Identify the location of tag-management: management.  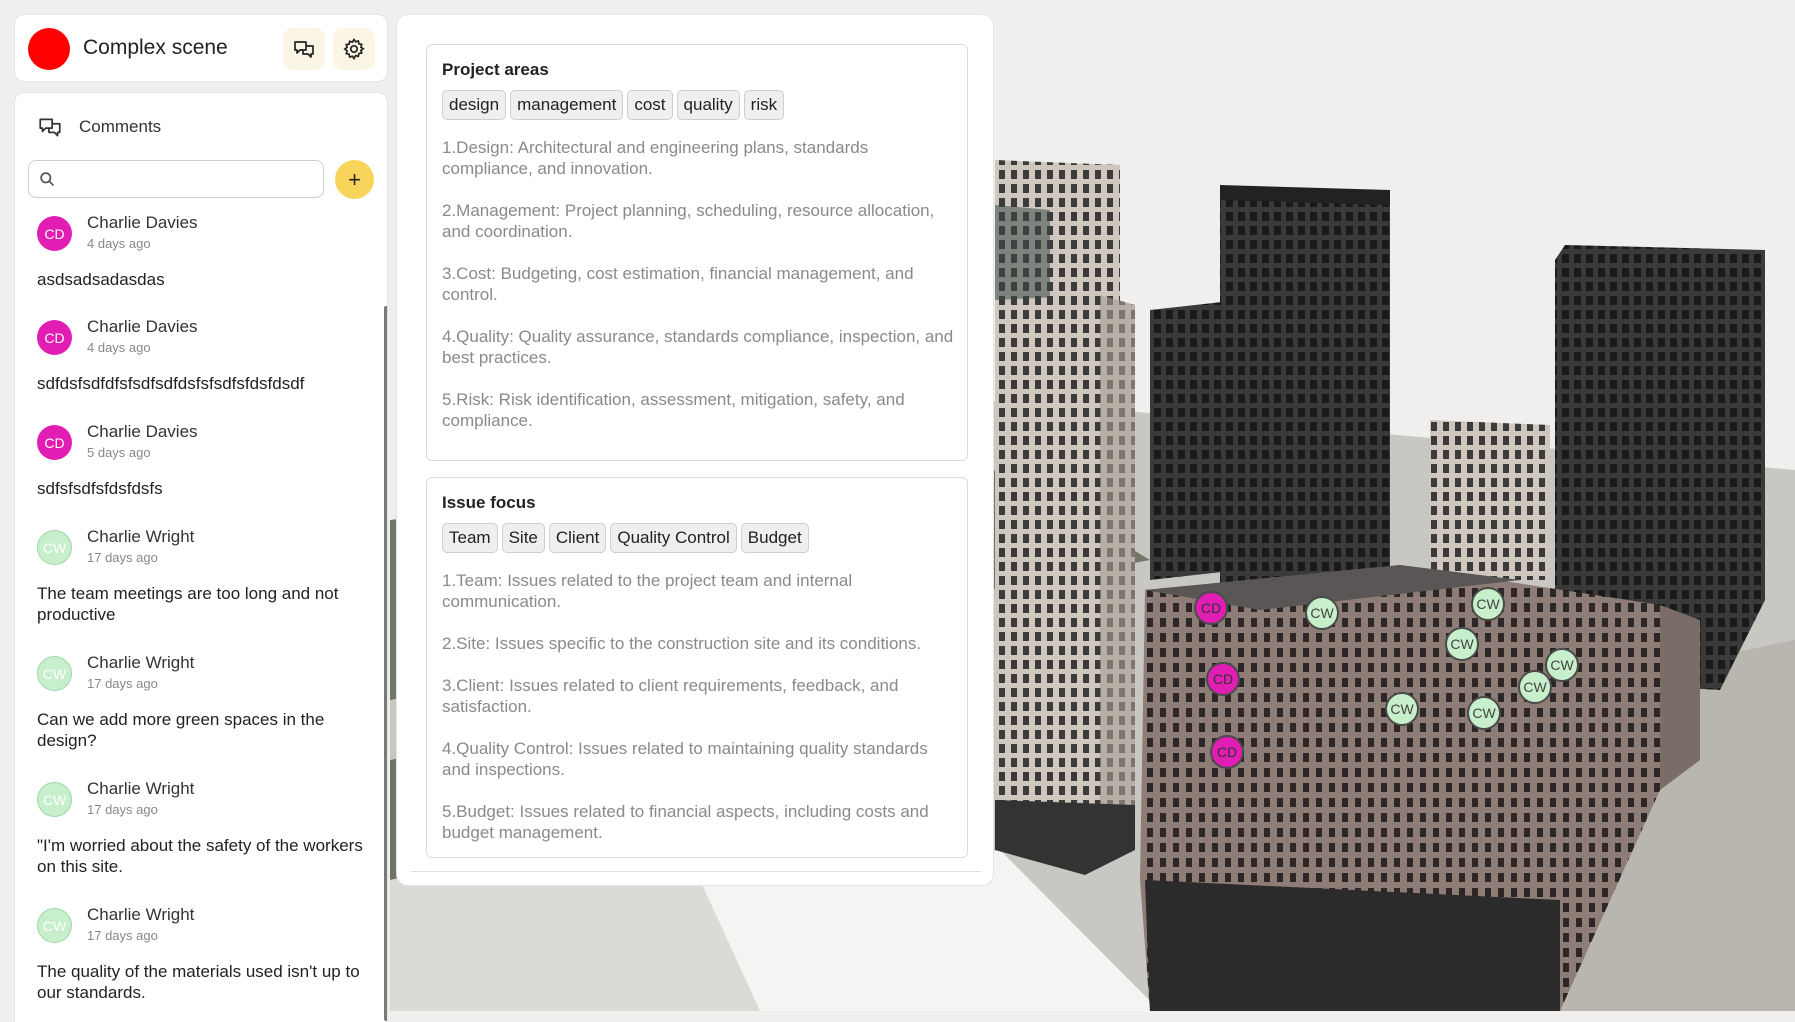
(567, 105).